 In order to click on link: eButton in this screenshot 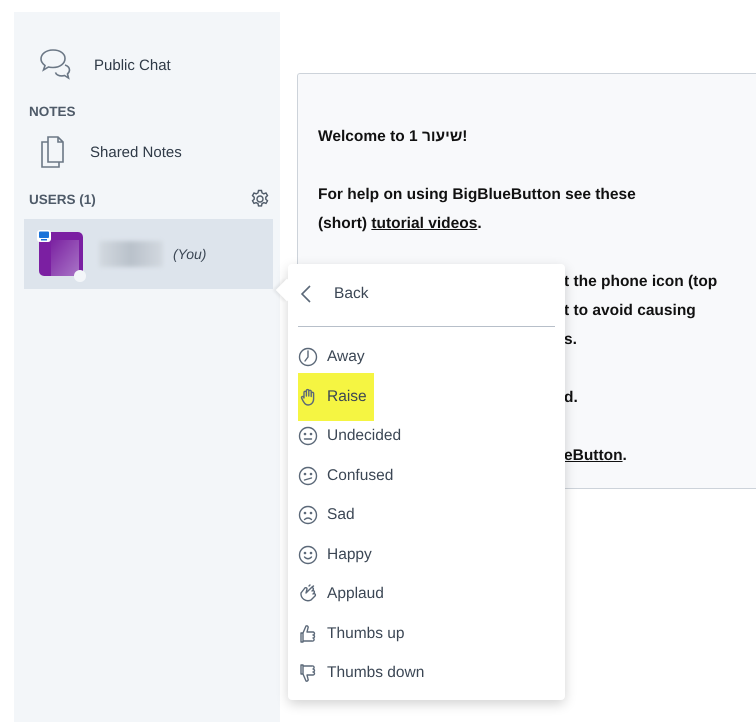, I will do `click(593, 455)`.